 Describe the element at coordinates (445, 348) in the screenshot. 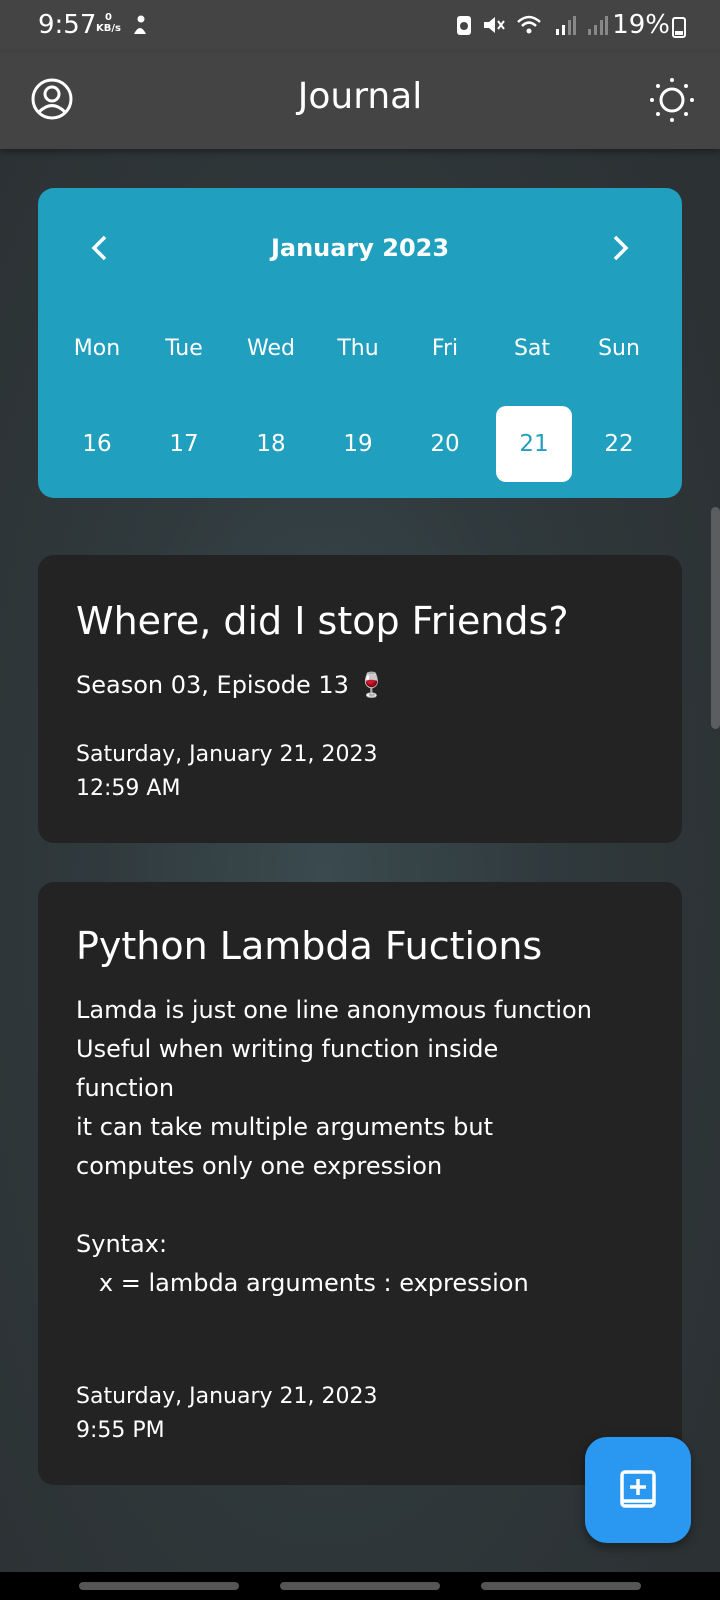

I see `weekday-label: Fri` at that location.